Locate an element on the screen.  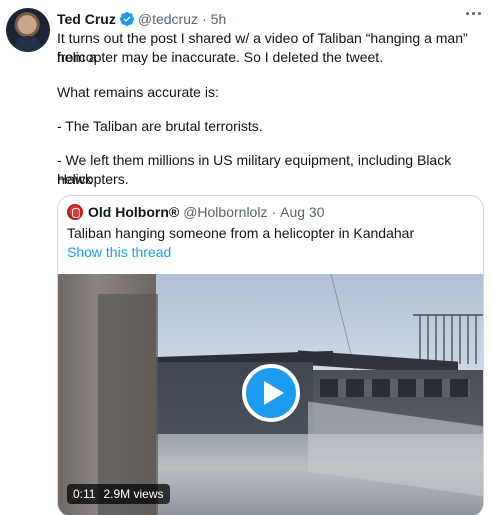
avatar is located at coordinates (28, 30).